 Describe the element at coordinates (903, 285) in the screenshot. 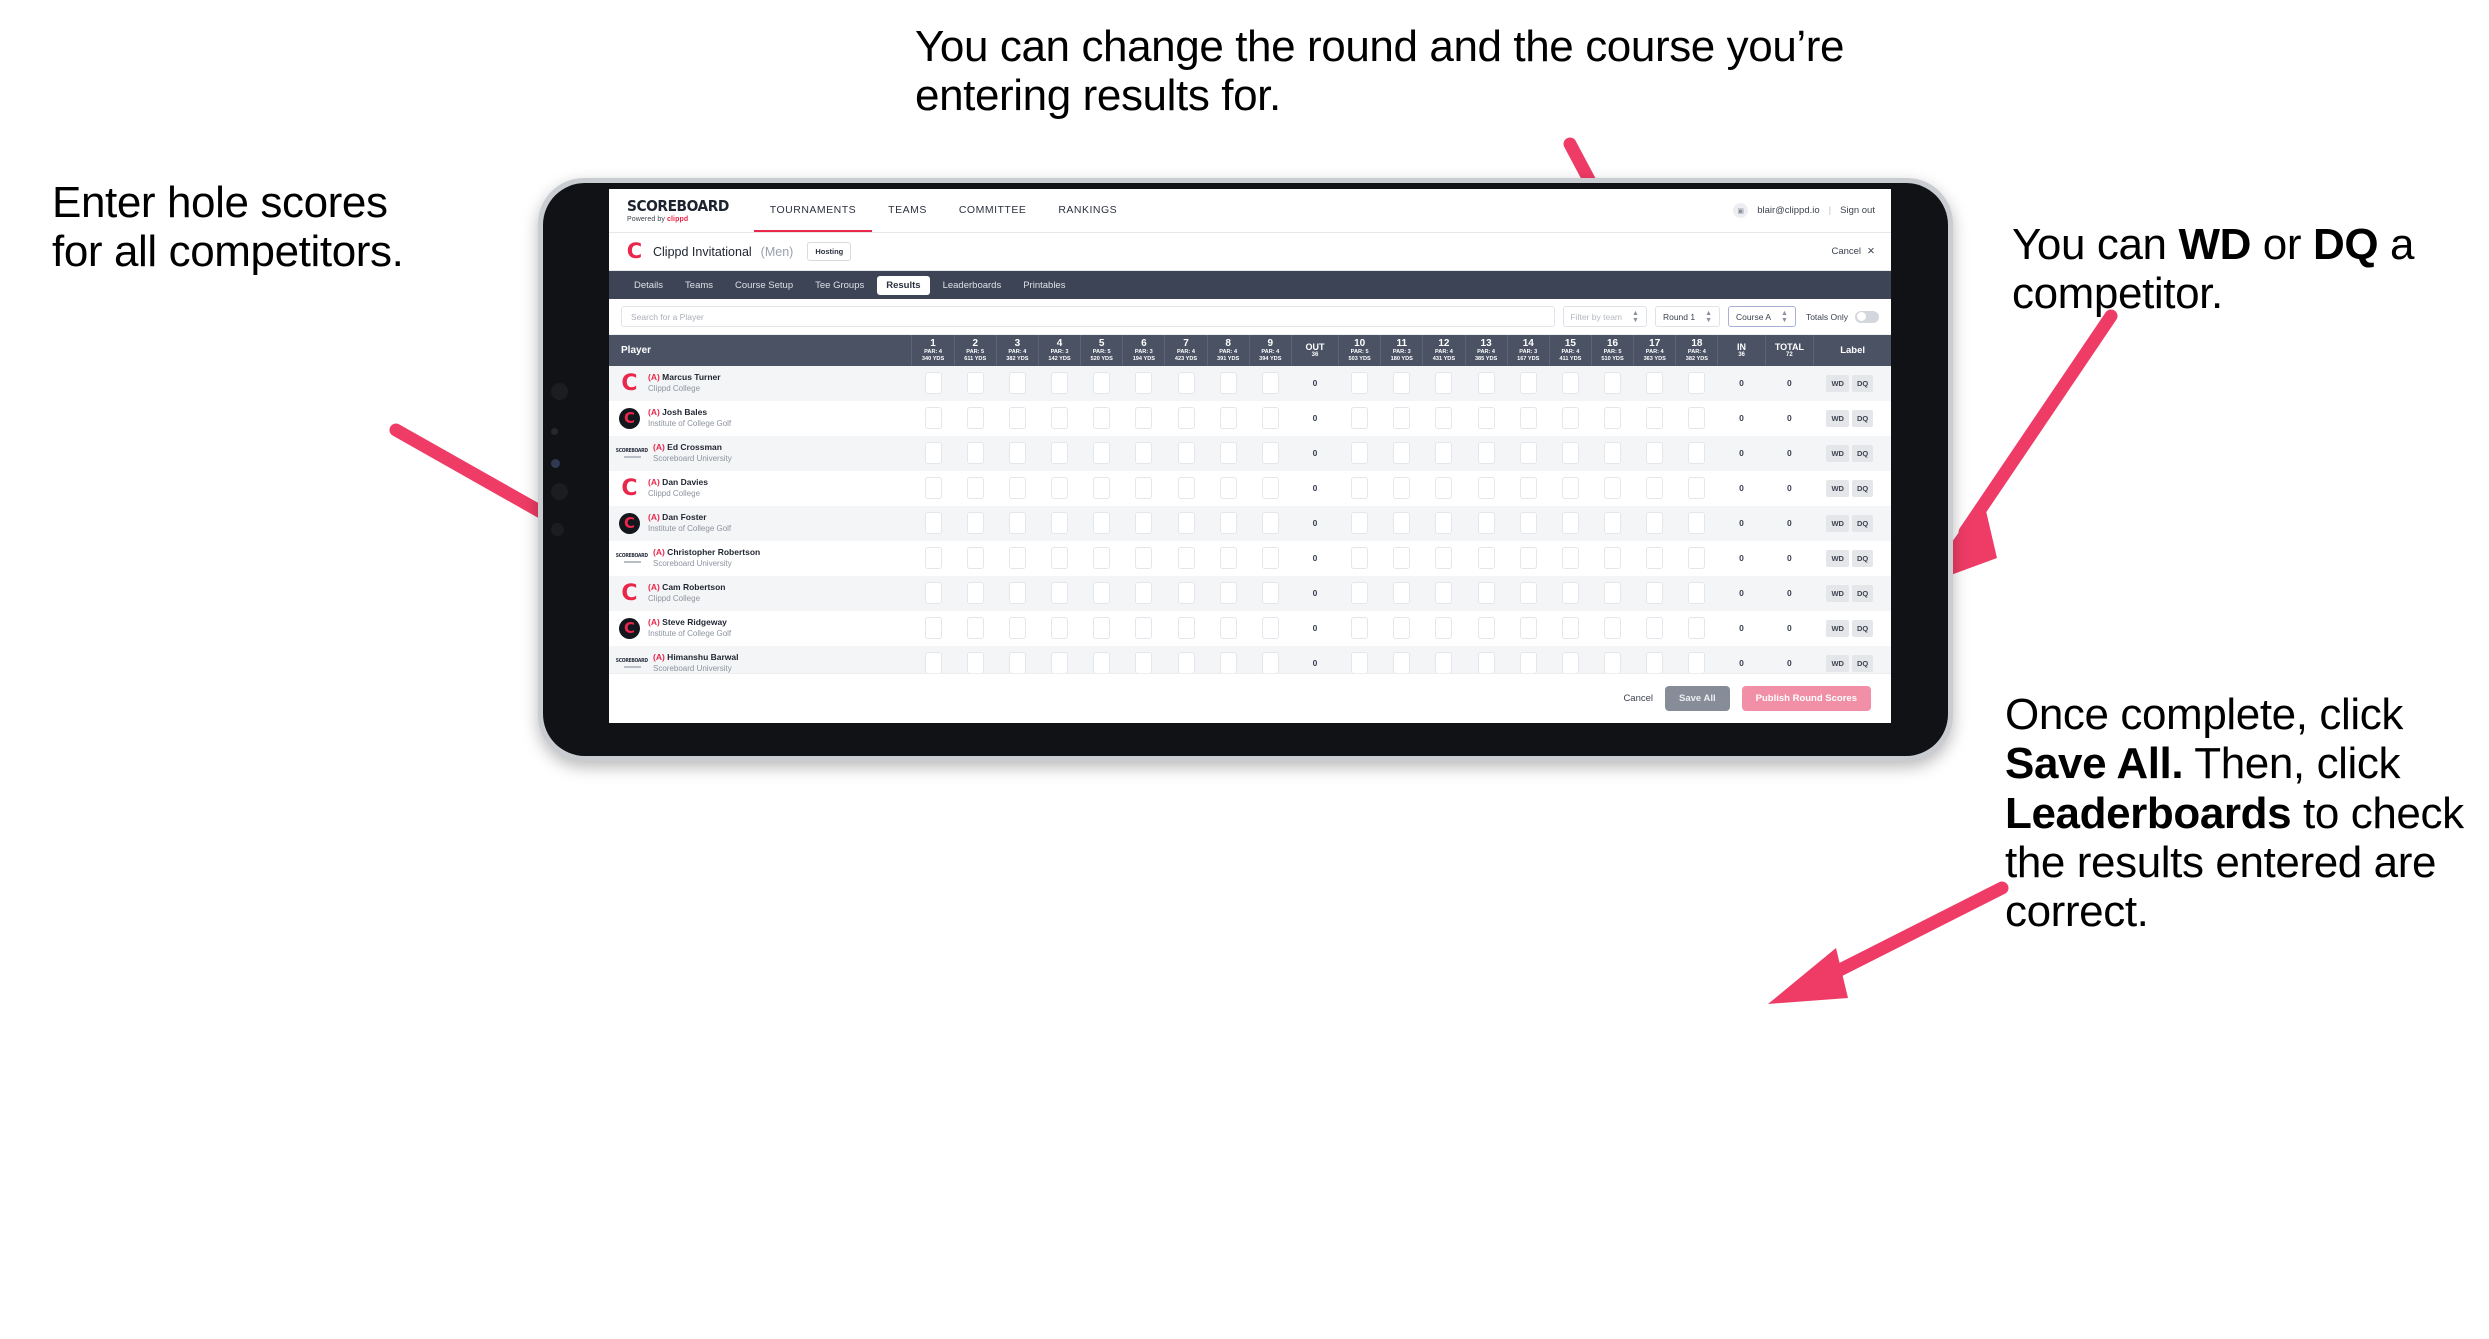

I see `tab-results: Results` at that location.